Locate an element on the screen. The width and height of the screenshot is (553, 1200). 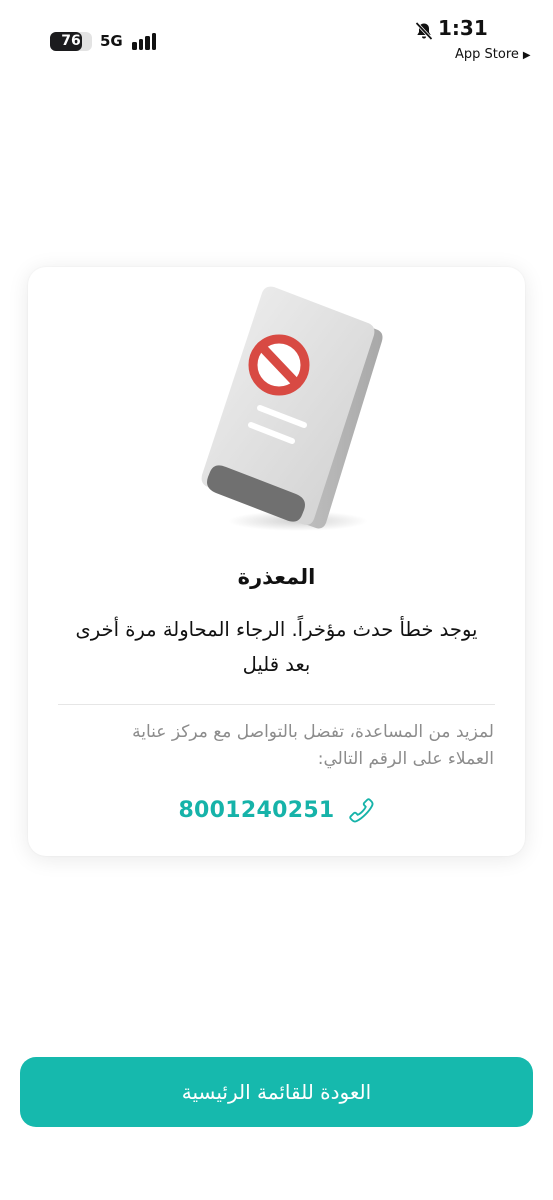
battery-icon: 76 is located at coordinates (71, 41).